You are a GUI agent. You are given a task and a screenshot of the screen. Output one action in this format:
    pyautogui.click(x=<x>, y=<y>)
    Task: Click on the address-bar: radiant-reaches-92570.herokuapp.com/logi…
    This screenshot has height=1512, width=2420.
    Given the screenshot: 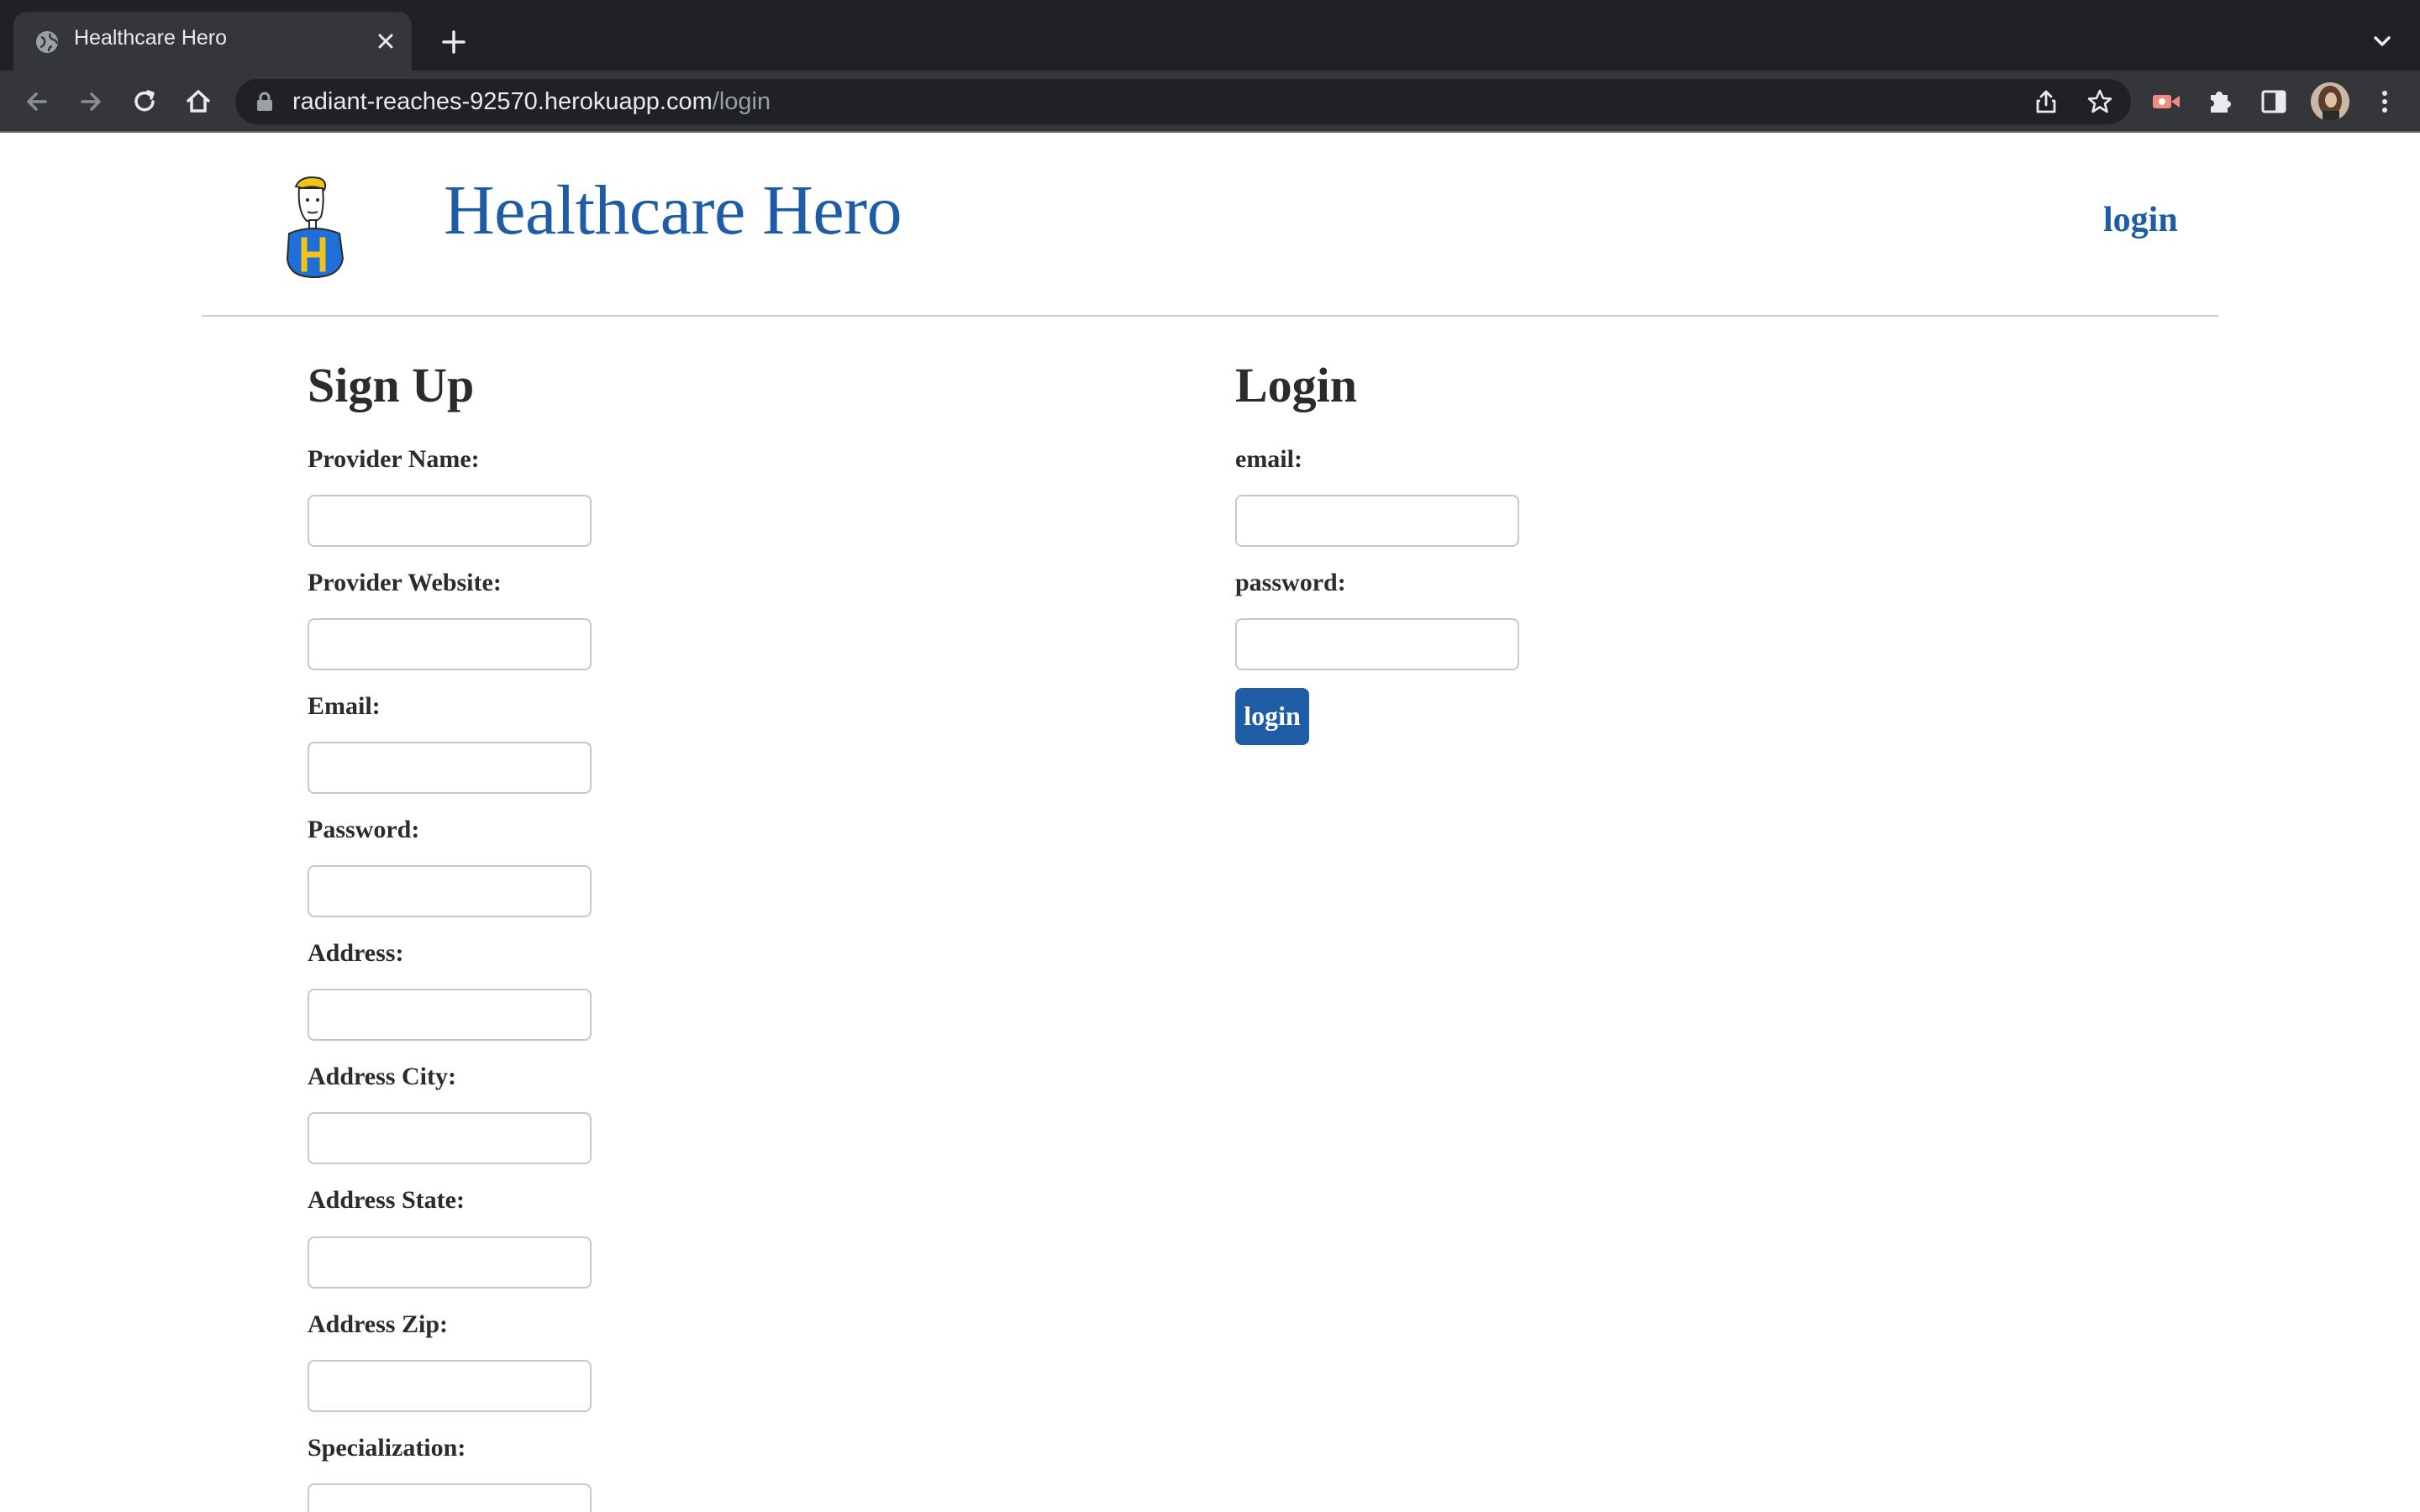 What is the action you would take?
    pyautogui.click(x=1183, y=101)
    